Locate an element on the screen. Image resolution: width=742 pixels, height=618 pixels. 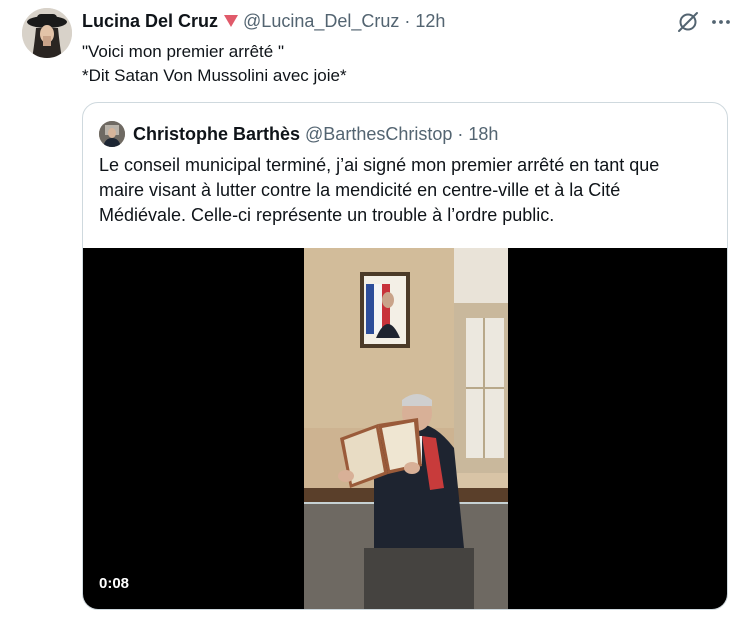
quote-user-handle: @BarthesChristop is located at coordinates (378, 134).